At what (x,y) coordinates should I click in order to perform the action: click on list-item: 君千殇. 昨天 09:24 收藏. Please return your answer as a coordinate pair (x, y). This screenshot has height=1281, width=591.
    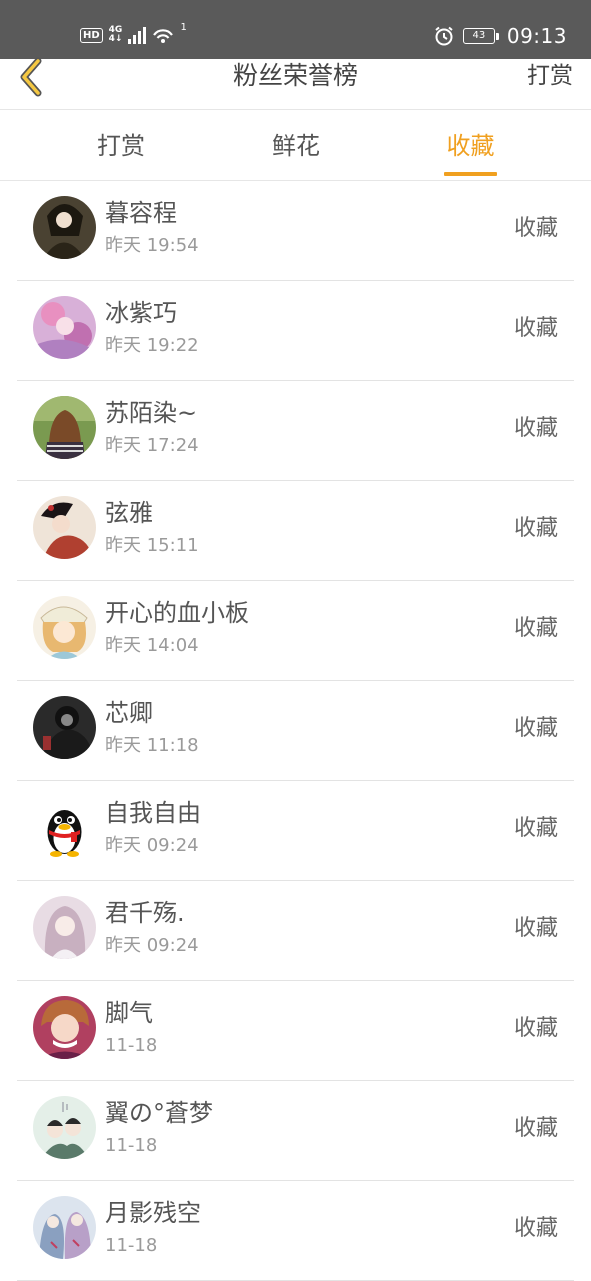
    Looking at the image, I should click on (295, 931).